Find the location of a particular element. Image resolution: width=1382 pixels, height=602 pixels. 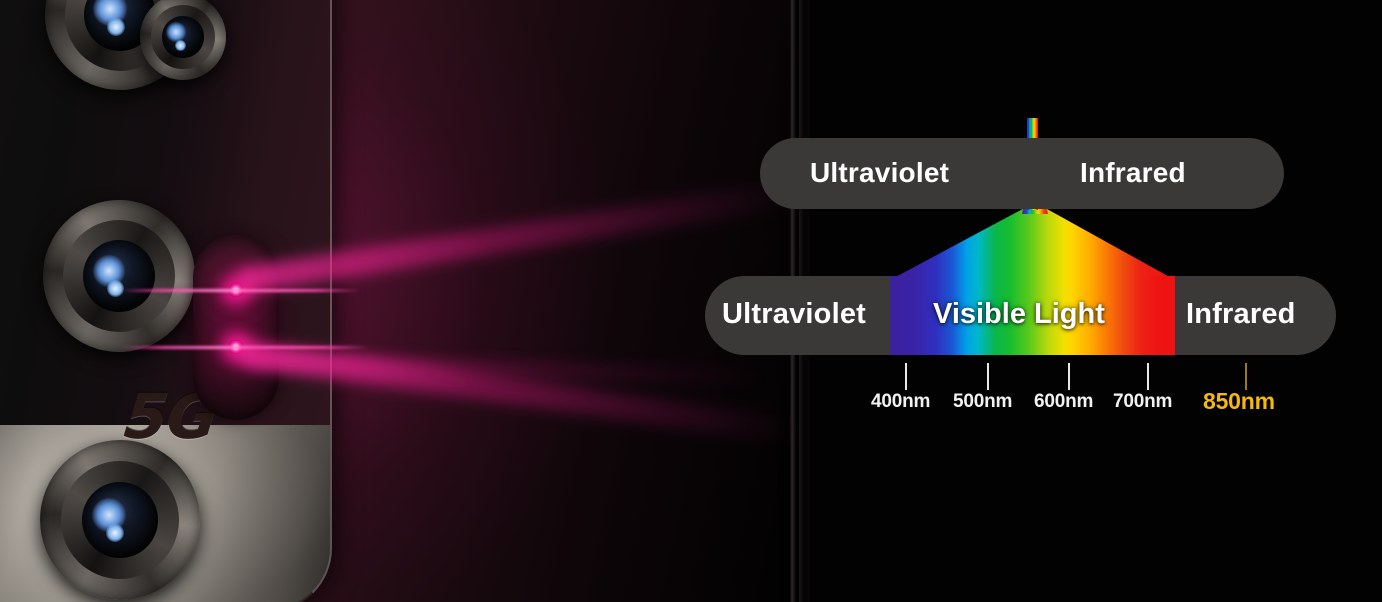

wavelength-label-600nm: 600nm is located at coordinates (1064, 401).